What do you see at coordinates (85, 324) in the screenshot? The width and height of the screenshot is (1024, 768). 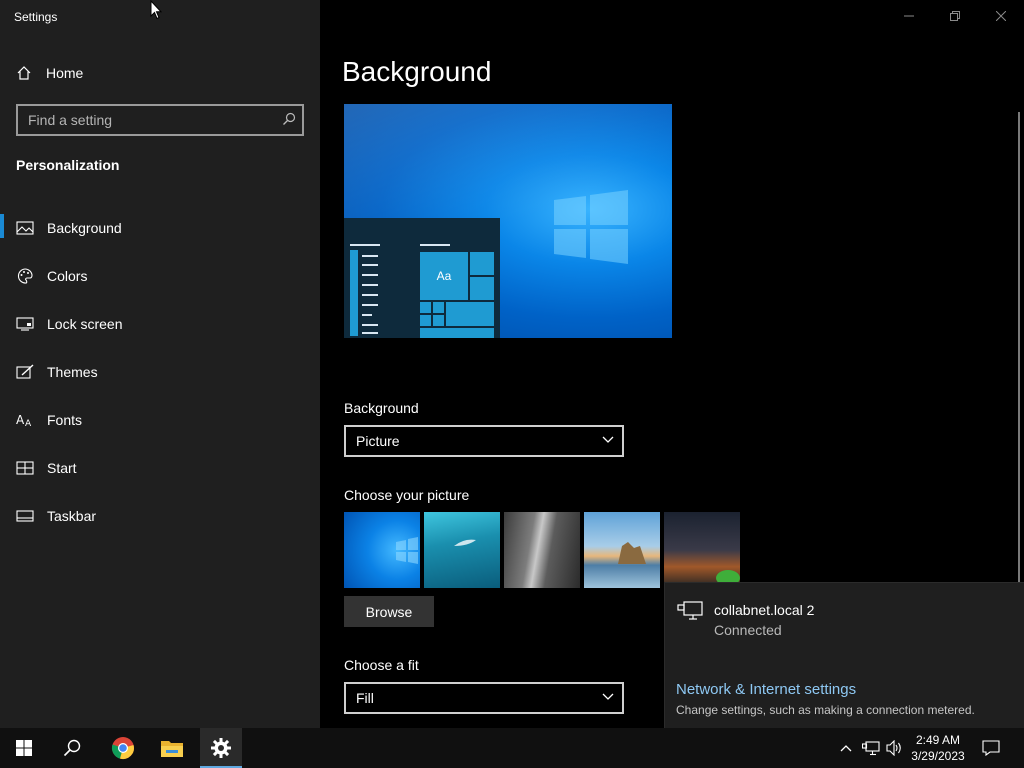 I see `sidebar-item-label: Lock screen` at bounding box center [85, 324].